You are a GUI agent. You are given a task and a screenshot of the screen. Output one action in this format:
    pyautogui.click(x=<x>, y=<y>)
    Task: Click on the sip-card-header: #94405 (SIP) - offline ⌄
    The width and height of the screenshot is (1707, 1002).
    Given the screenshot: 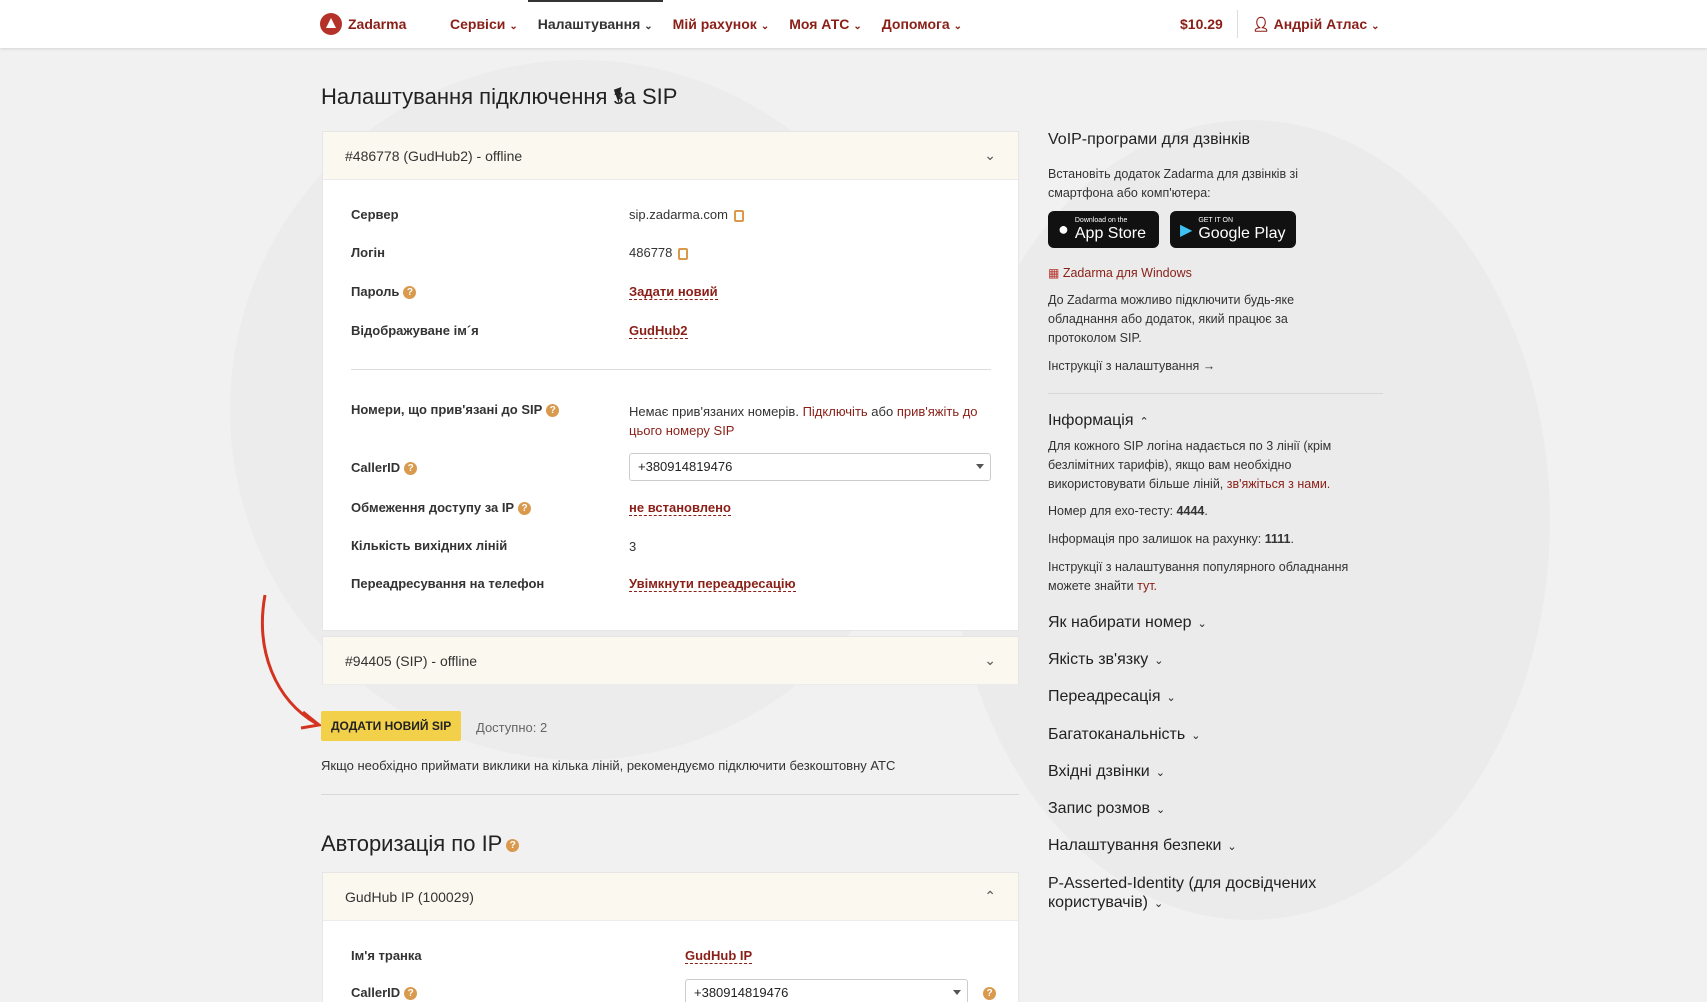 What is the action you would take?
    pyautogui.click(x=670, y=661)
    